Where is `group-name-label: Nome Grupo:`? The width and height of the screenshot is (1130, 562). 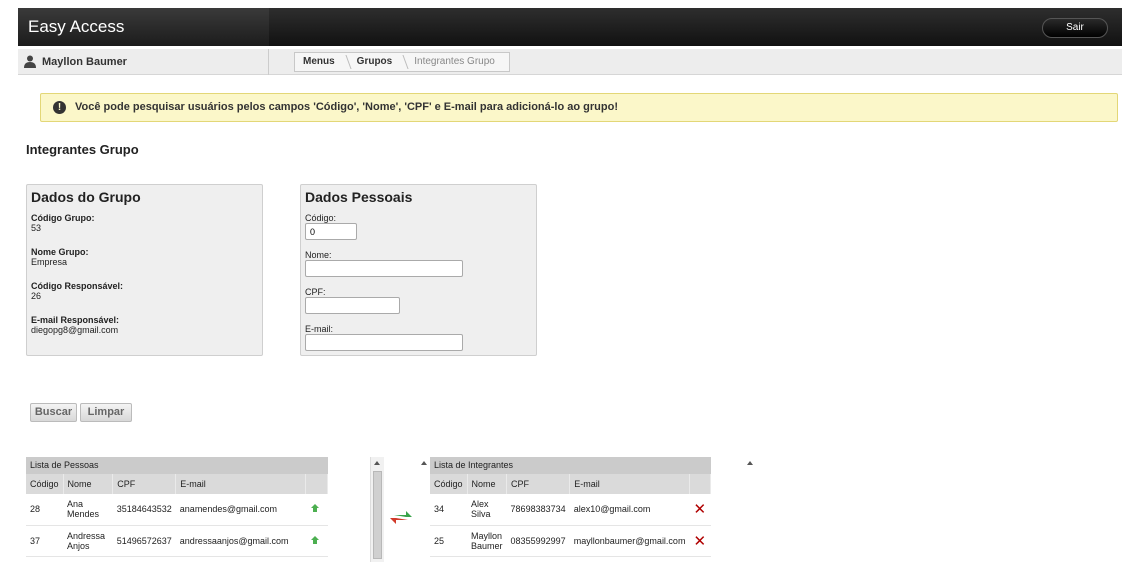 group-name-label: Nome Grupo: is located at coordinates (60, 252).